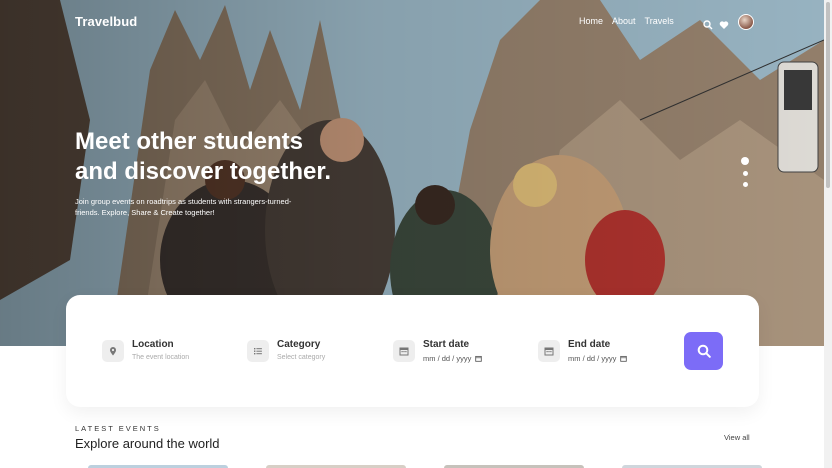 The width and height of the screenshot is (832, 468). What do you see at coordinates (113, 351) in the screenshot?
I see `location-pin-icon` at bounding box center [113, 351].